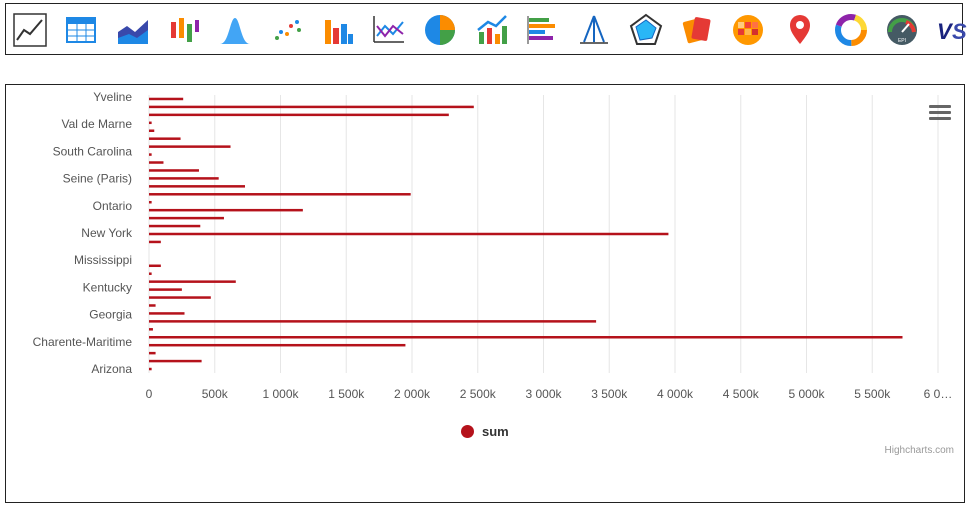 The width and height of the screenshot is (970, 508). What do you see at coordinates (83, 342) in the screenshot?
I see `y-tick-label: Charente-Maritime` at bounding box center [83, 342].